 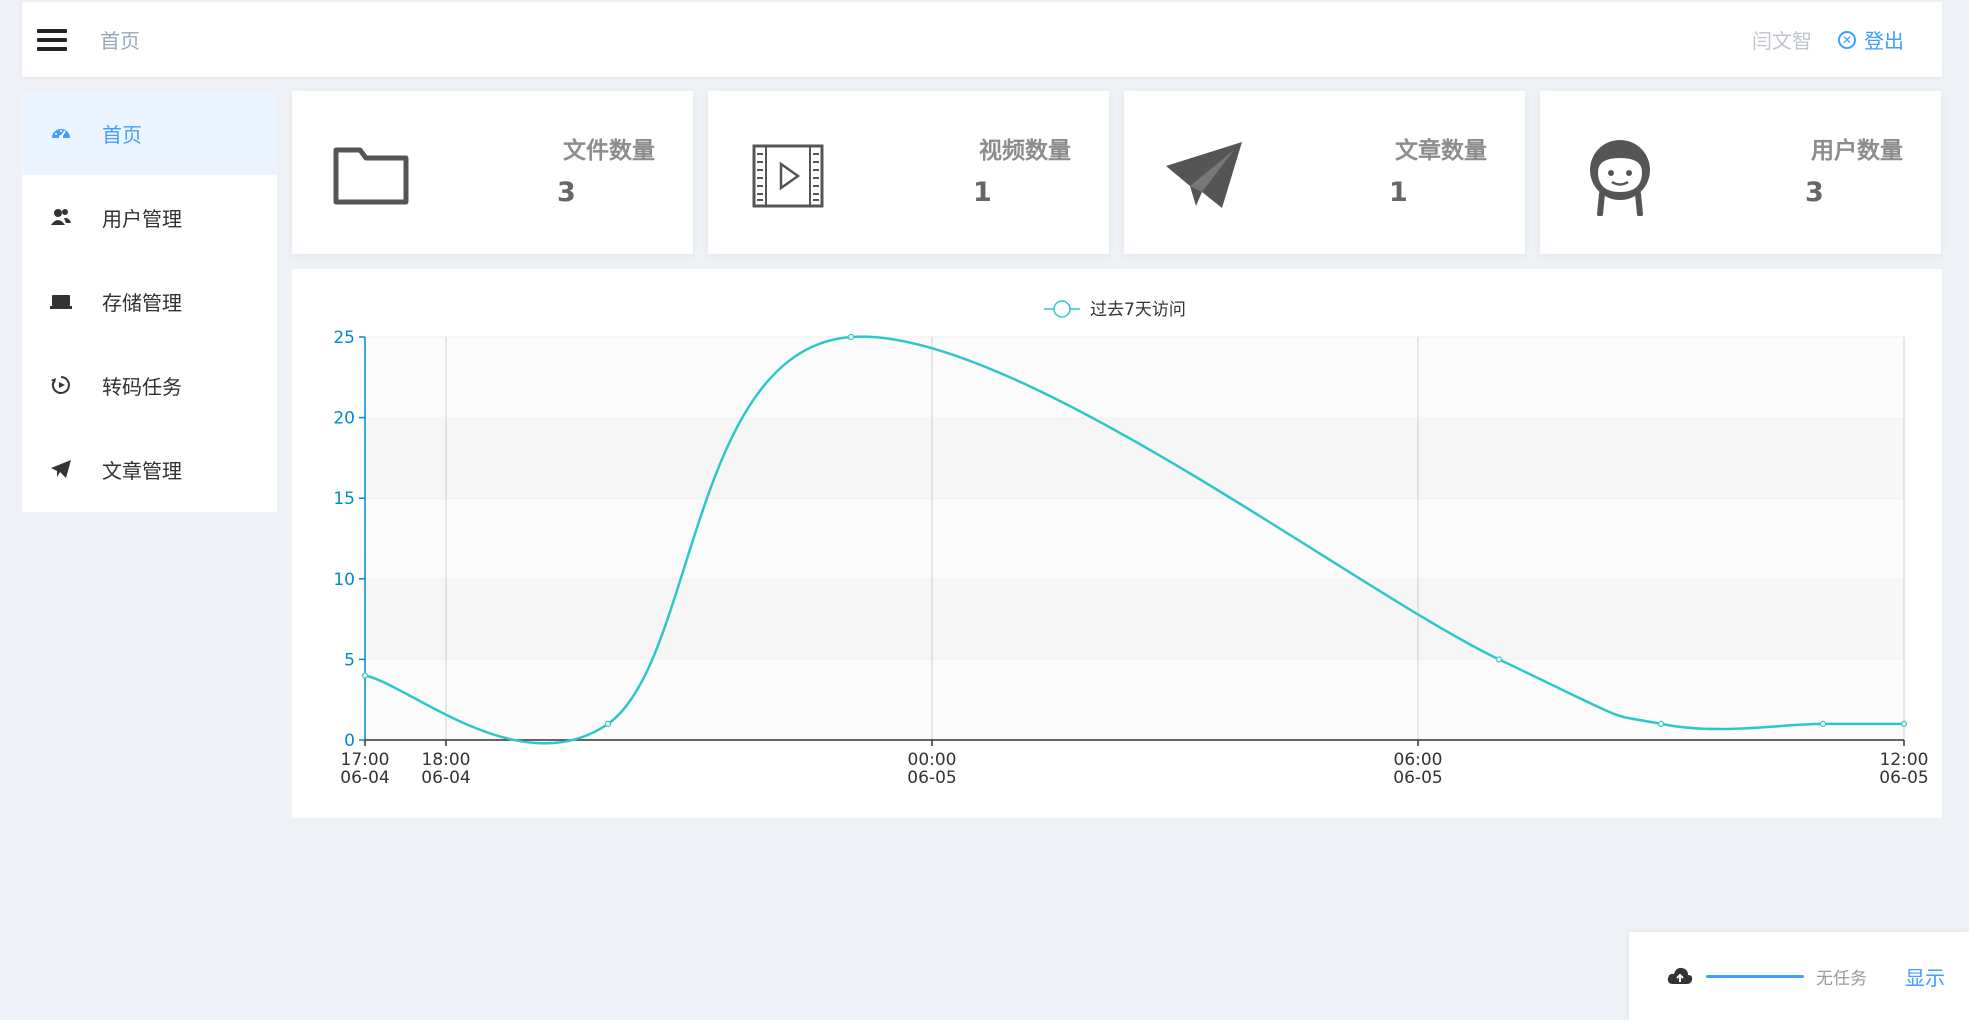 What do you see at coordinates (142, 386) in the screenshot?
I see `sidebar-item-label: 转码任务` at bounding box center [142, 386].